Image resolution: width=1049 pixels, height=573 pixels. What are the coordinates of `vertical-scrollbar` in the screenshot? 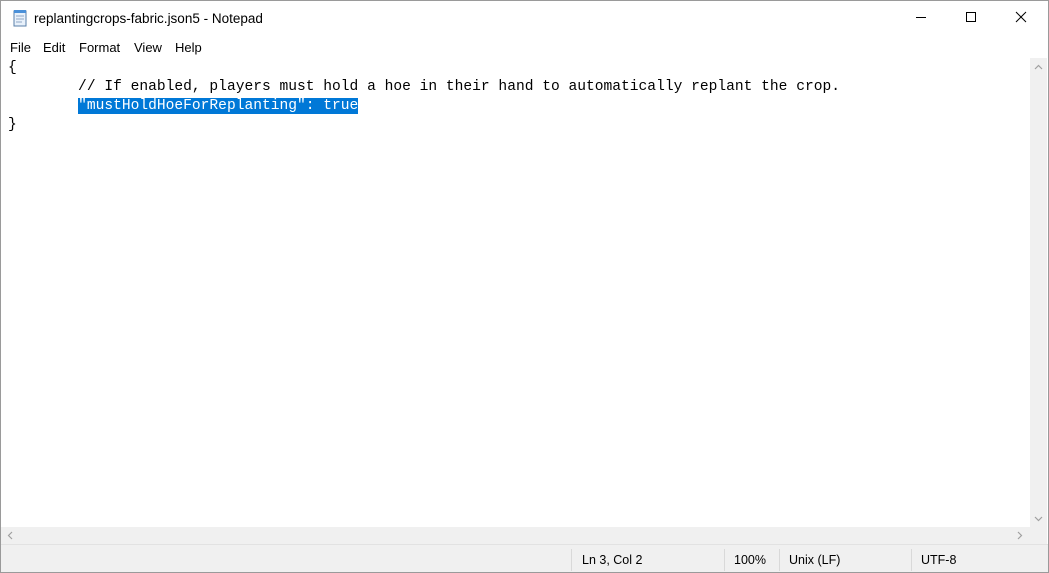 It's located at (1038, 292).